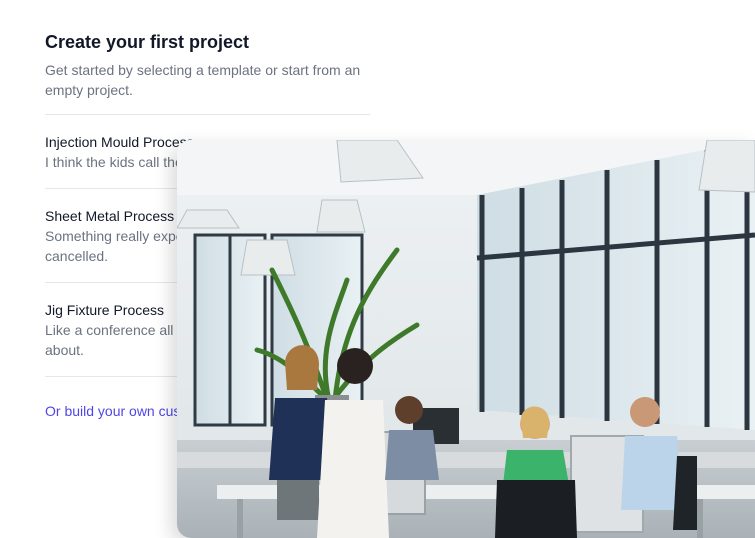 The image size is (755, 538). Describe the element at coordinates (147, 42) in the screenshot. I see `page-title: Create your first project` at that location.